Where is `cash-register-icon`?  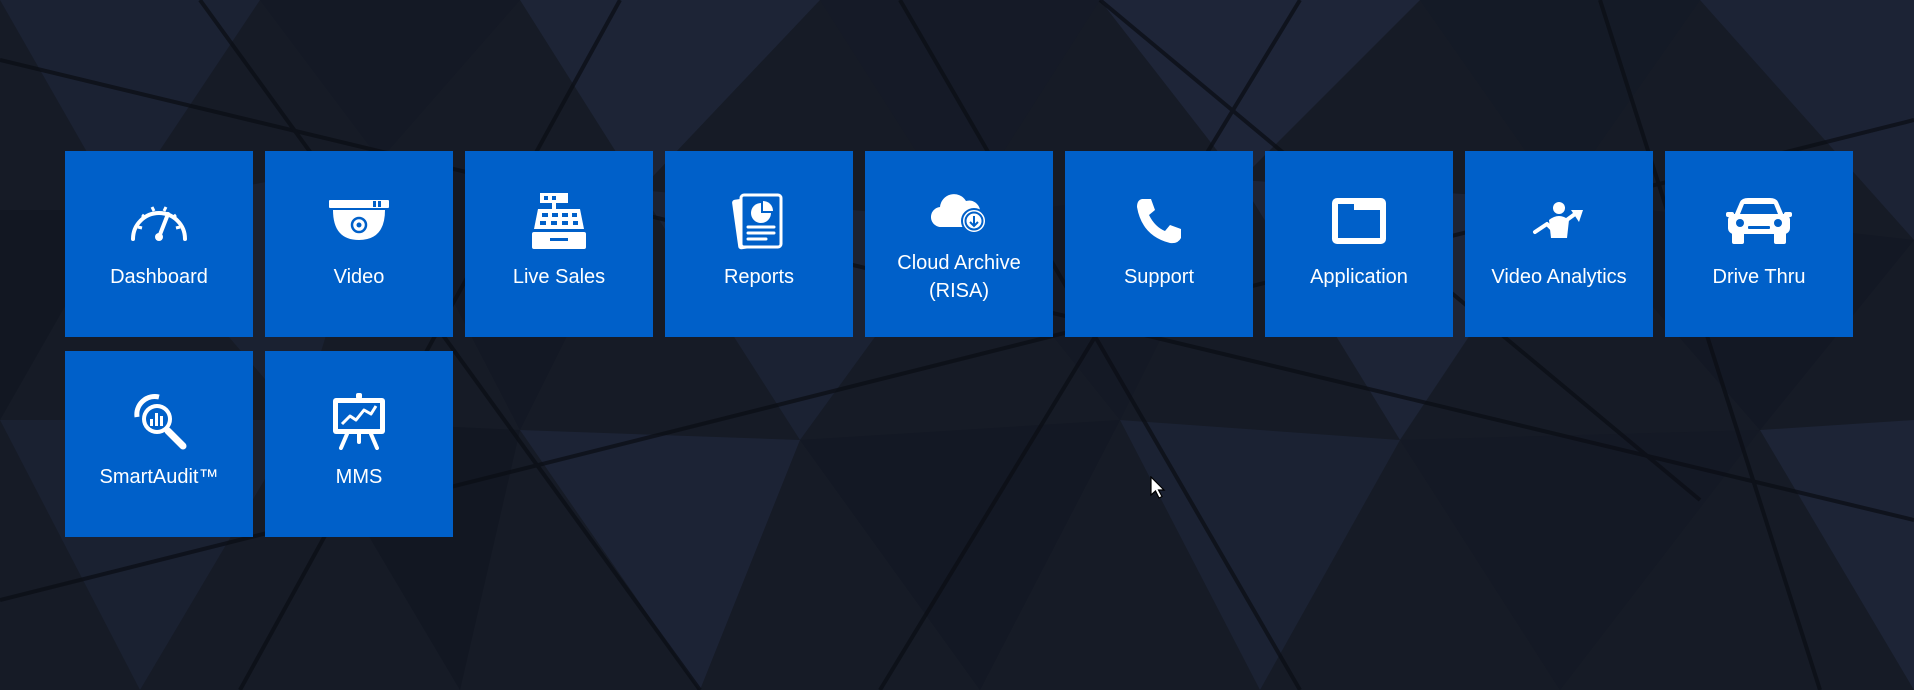
cash-register-icon is located at coordinates (559, 221).